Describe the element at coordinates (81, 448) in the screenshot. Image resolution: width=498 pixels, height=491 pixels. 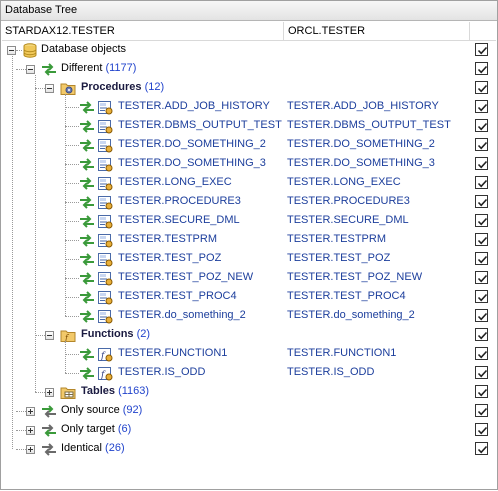
I see `node-name: Identical` at that location.